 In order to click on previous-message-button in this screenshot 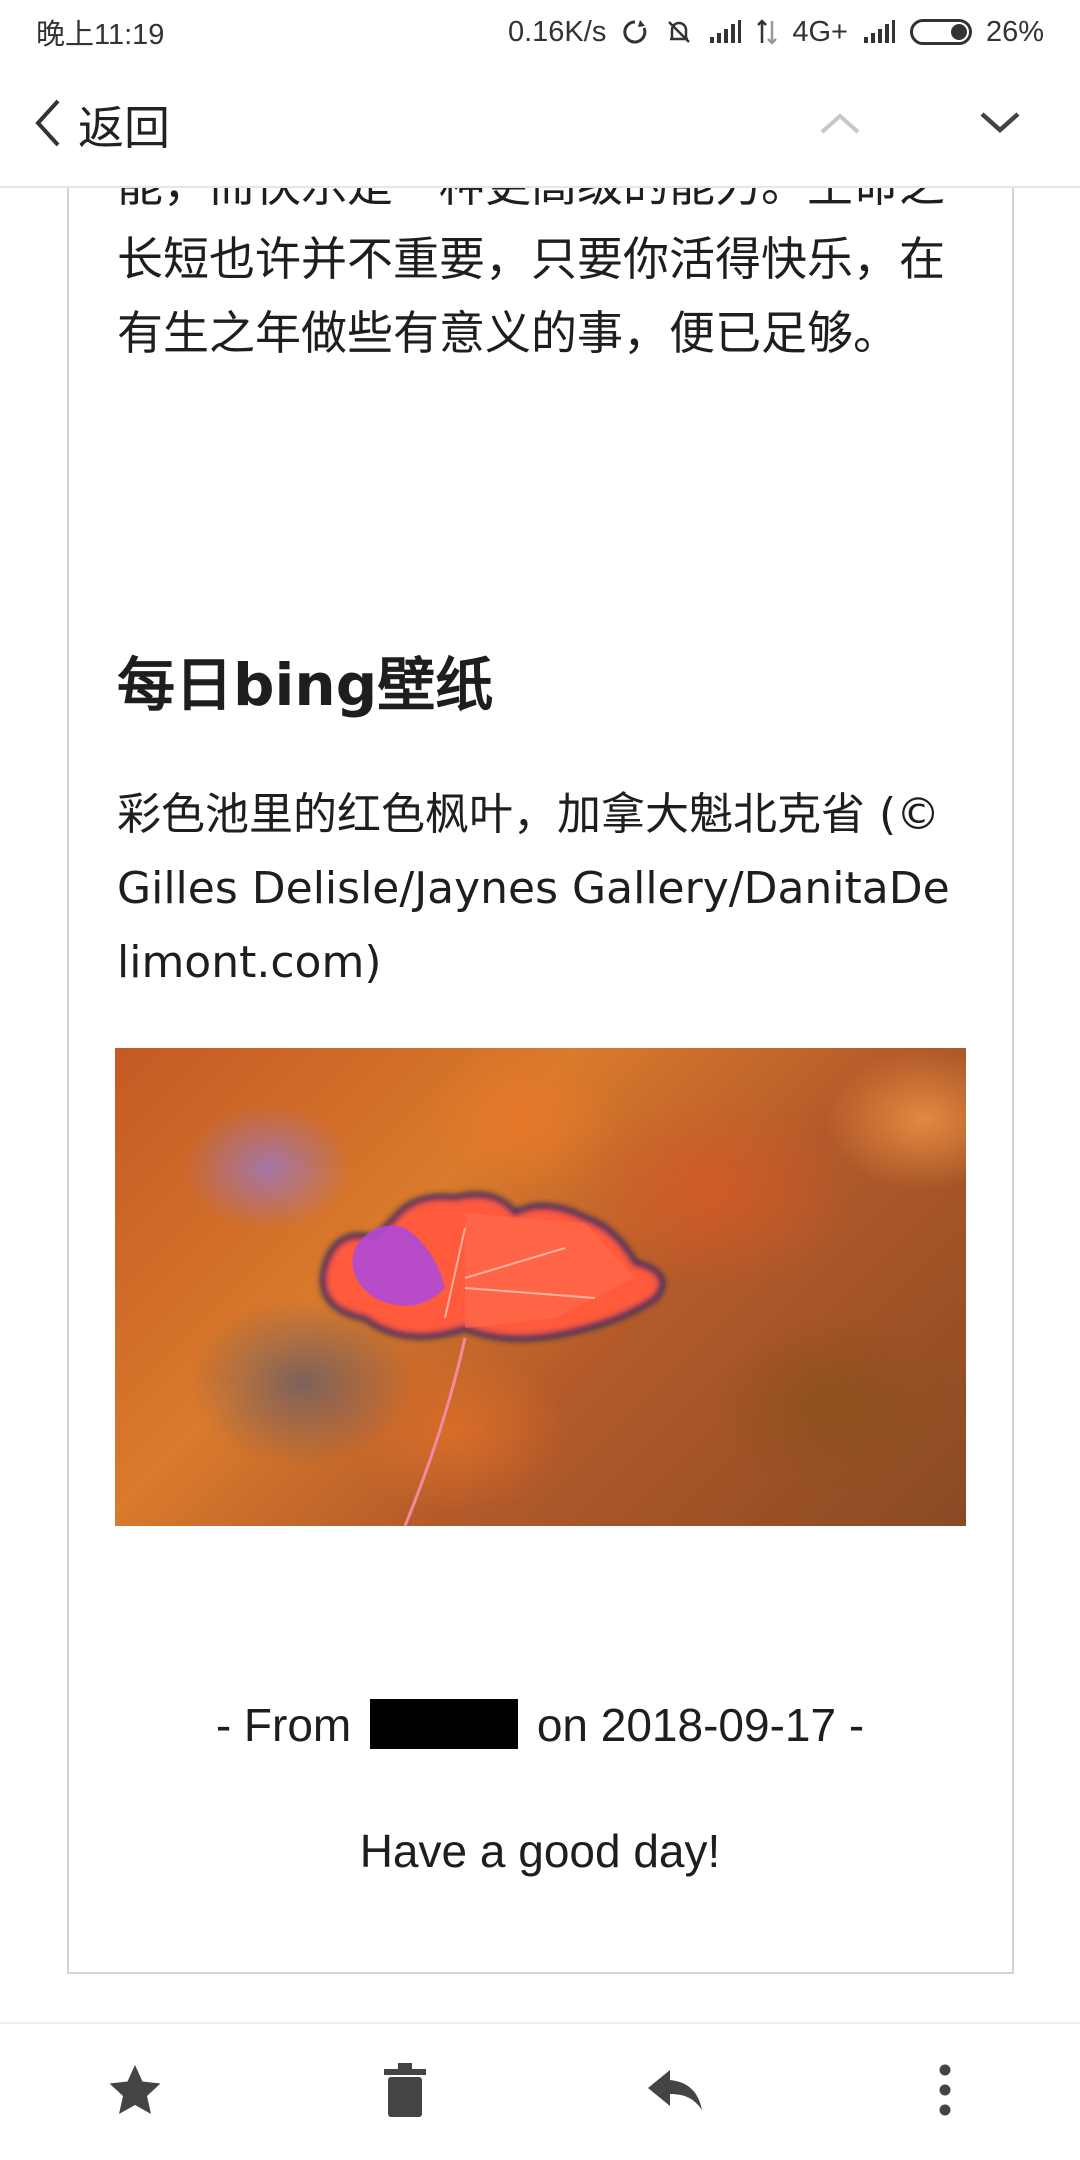, I will do `click(840, 125)`.